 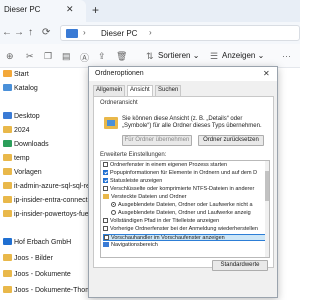 What do you see at coordinates (66, 56) in the screenshot?
I see `paste-icon: ▤` at bounding box center [66, 56].